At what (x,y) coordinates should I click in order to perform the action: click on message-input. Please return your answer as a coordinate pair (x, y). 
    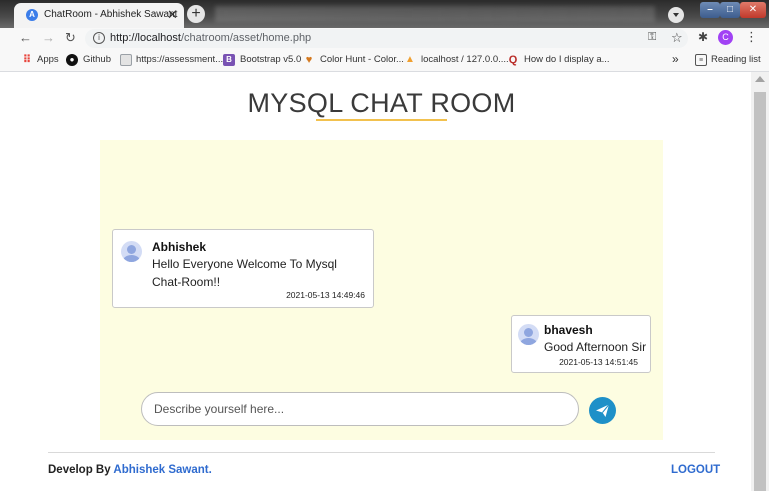
    Looking at the image, I should click on (359, 409).